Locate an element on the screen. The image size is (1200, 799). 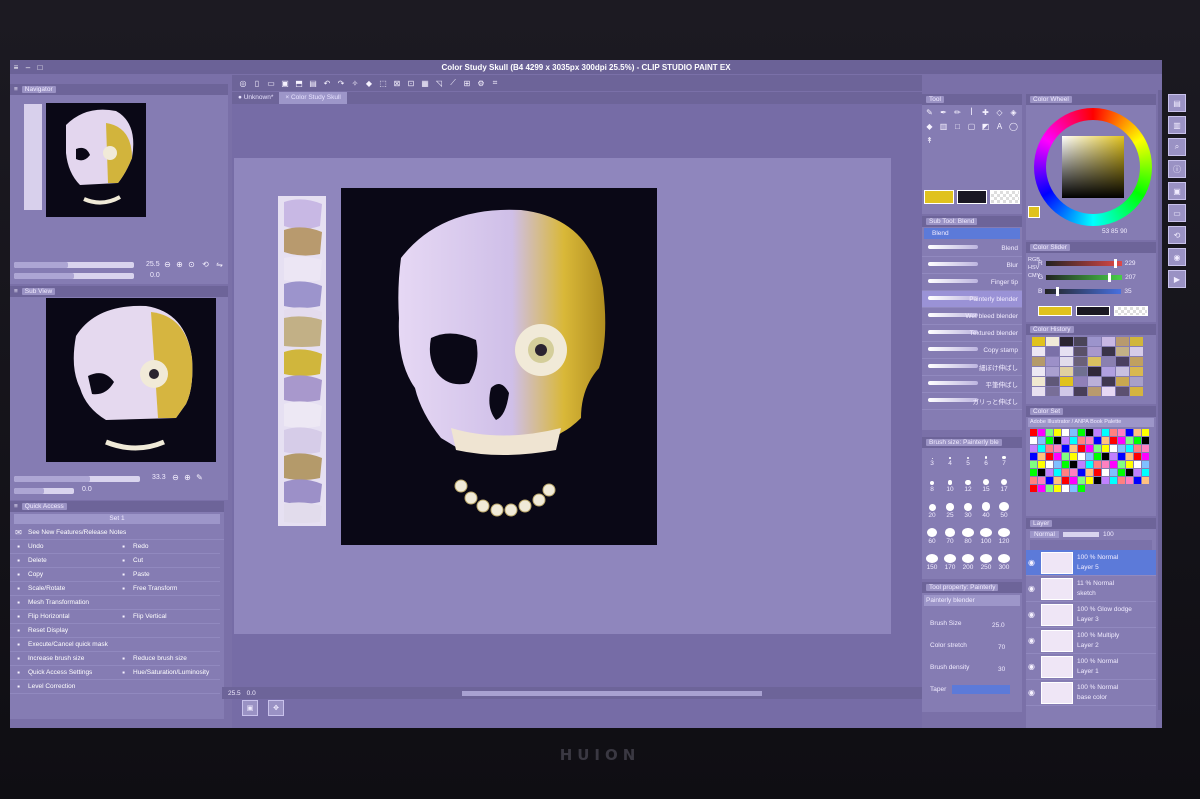
brush-size-cell: 70 is located at coordinates (950, 536).